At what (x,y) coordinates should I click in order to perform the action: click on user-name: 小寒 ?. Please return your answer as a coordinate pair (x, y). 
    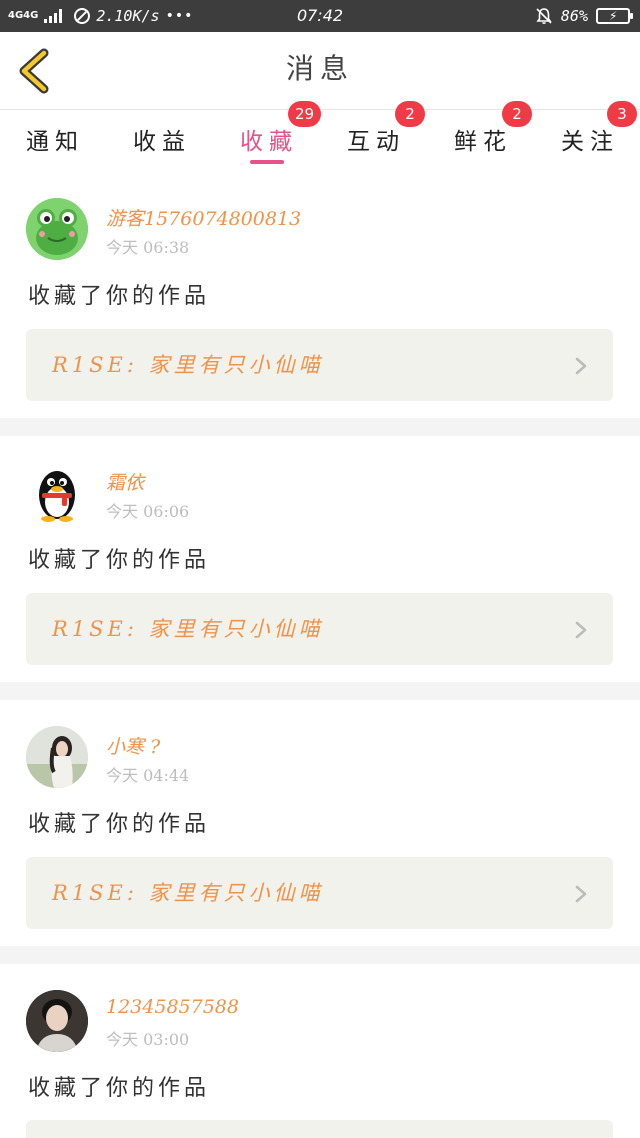
    Looking at the image, I should click on (133, 745).